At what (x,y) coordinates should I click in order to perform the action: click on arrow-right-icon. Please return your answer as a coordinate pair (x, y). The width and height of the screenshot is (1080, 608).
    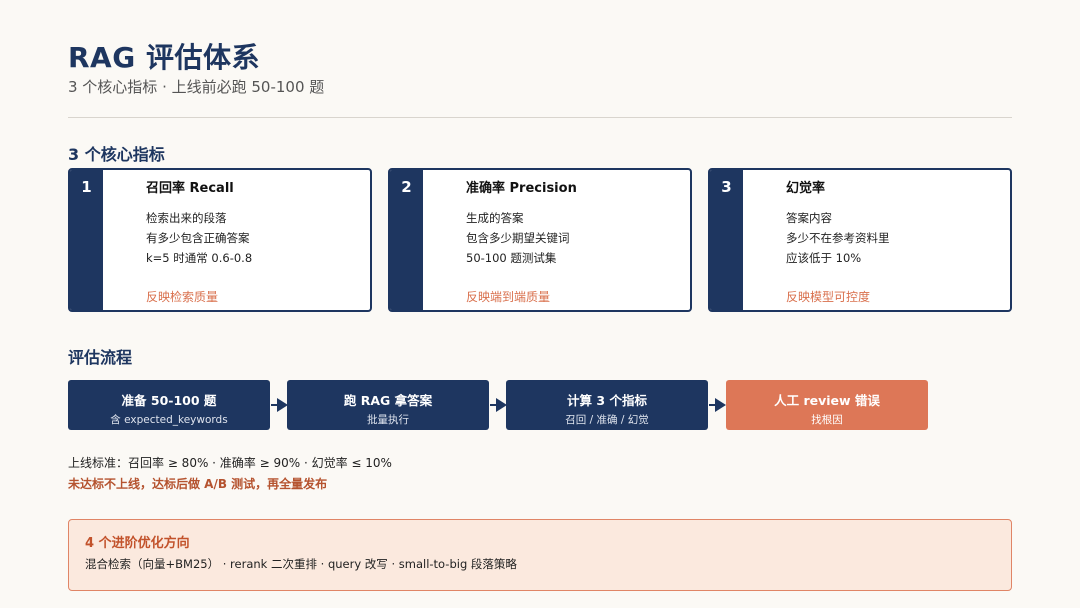
    Looking at the image, I should click on (717, 405).